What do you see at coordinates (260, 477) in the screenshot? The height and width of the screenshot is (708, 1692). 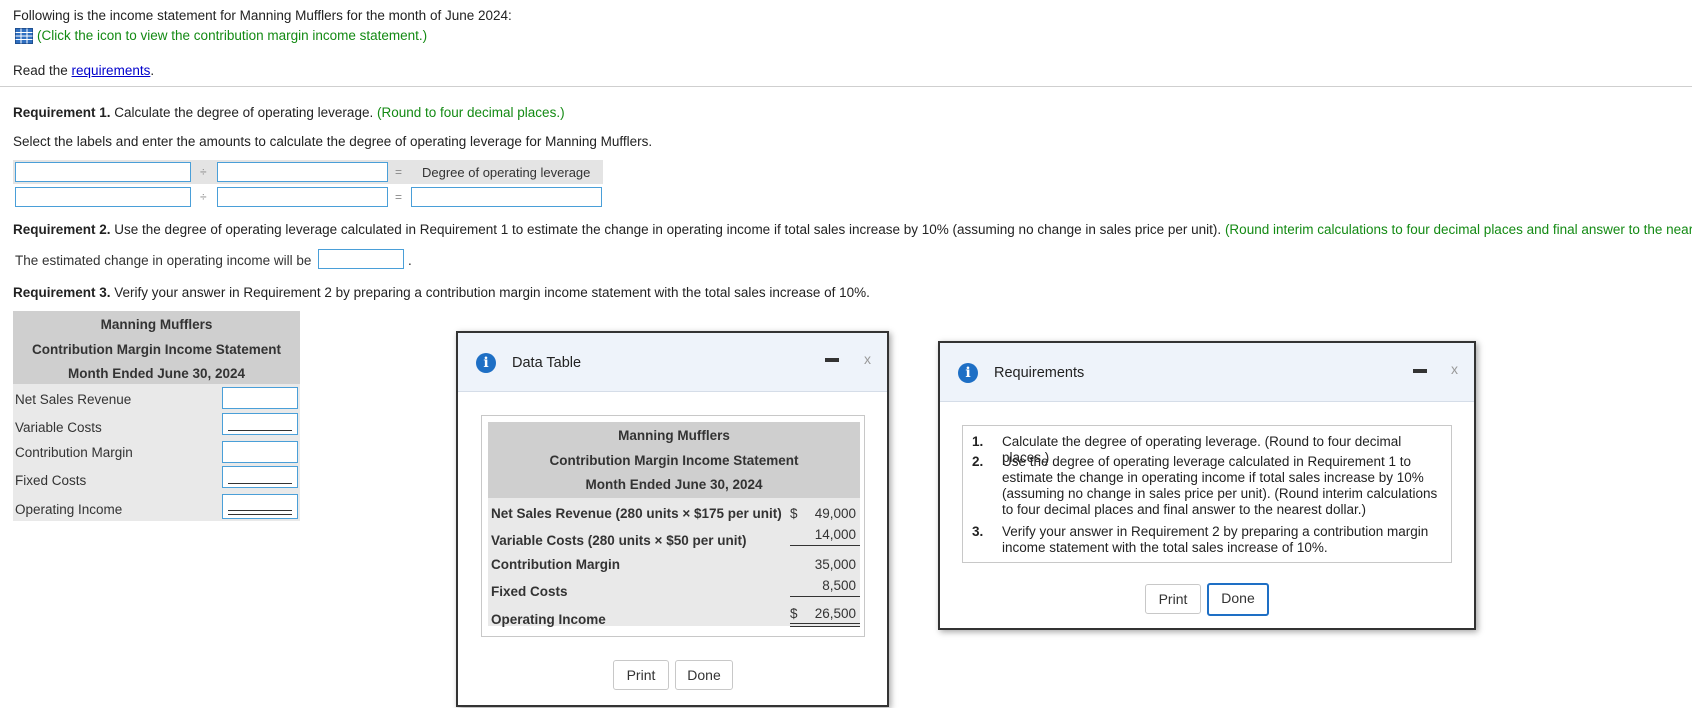 I see `fixed-costs-input` at bounding box center [260, 477].